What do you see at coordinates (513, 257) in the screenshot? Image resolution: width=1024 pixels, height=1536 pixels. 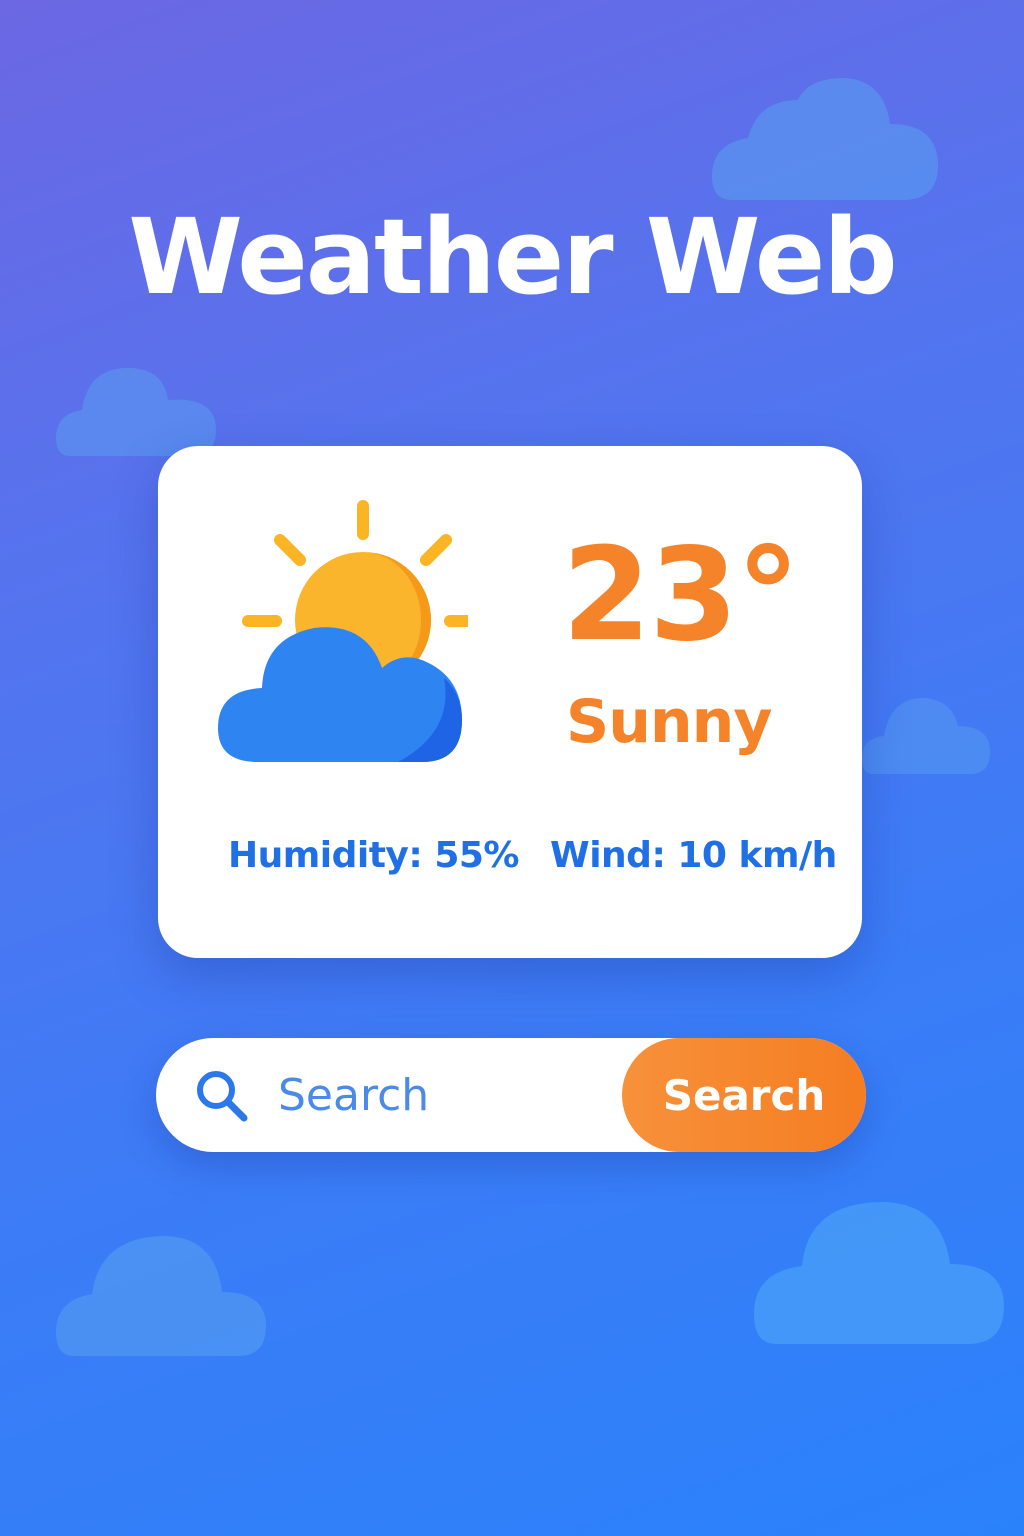 I see `page-title: Weather Web` at bounding box center [513, 257].